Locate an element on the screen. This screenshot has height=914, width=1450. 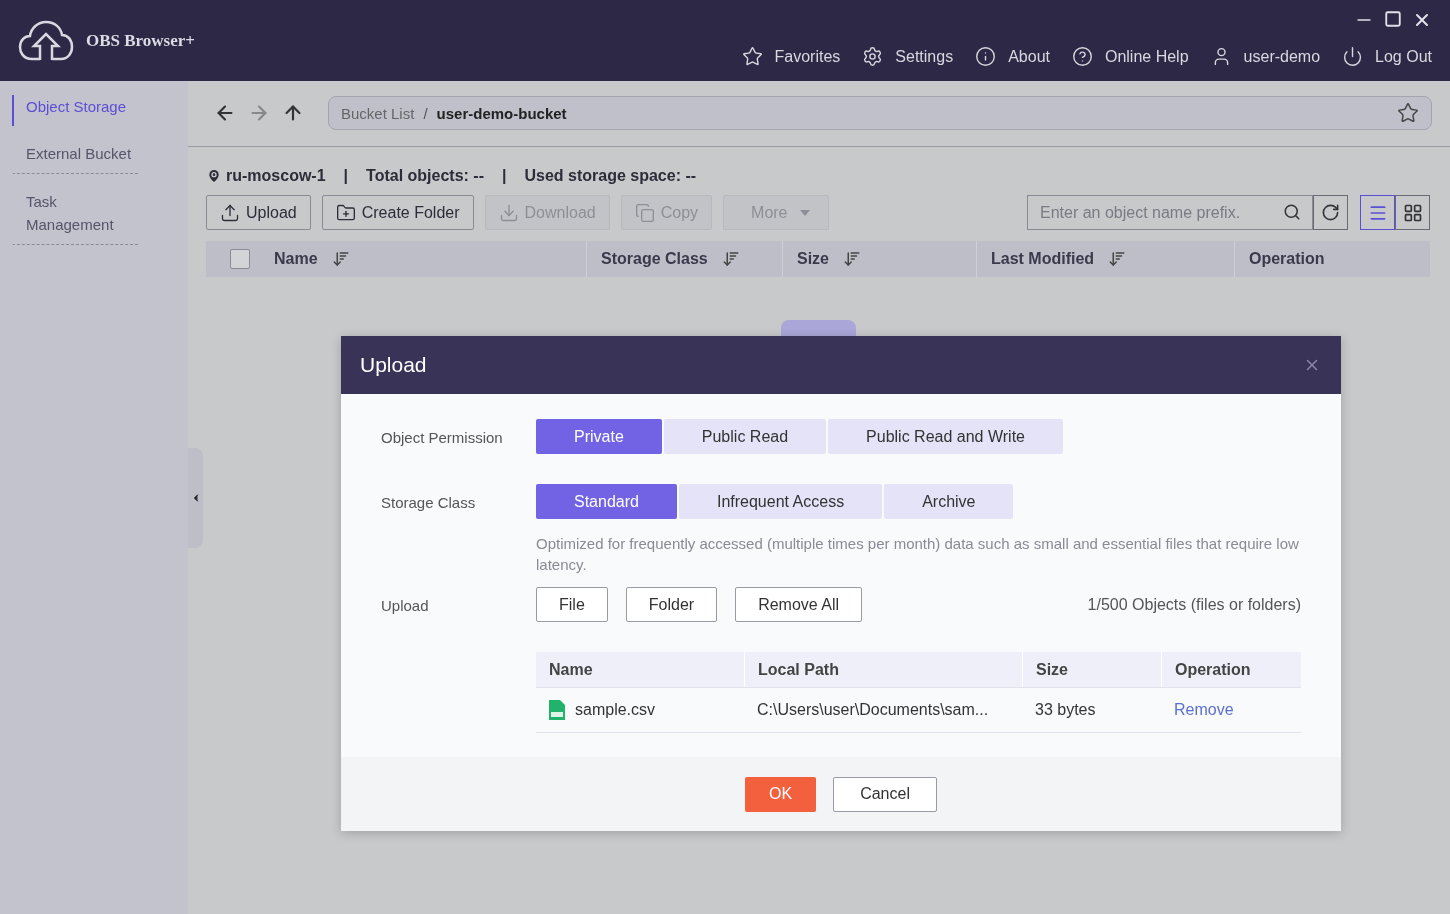
power-icon is located at coordinates (1353, 56).